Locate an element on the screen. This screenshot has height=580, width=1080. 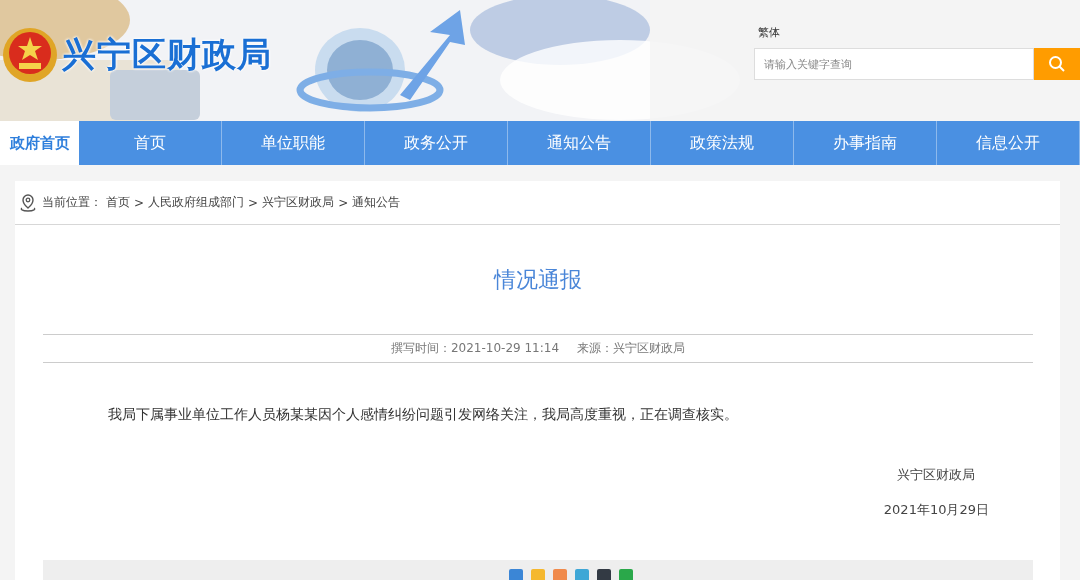
breadcrumb-link: 兴宁区财政局 is located at coordinates (298, 202).